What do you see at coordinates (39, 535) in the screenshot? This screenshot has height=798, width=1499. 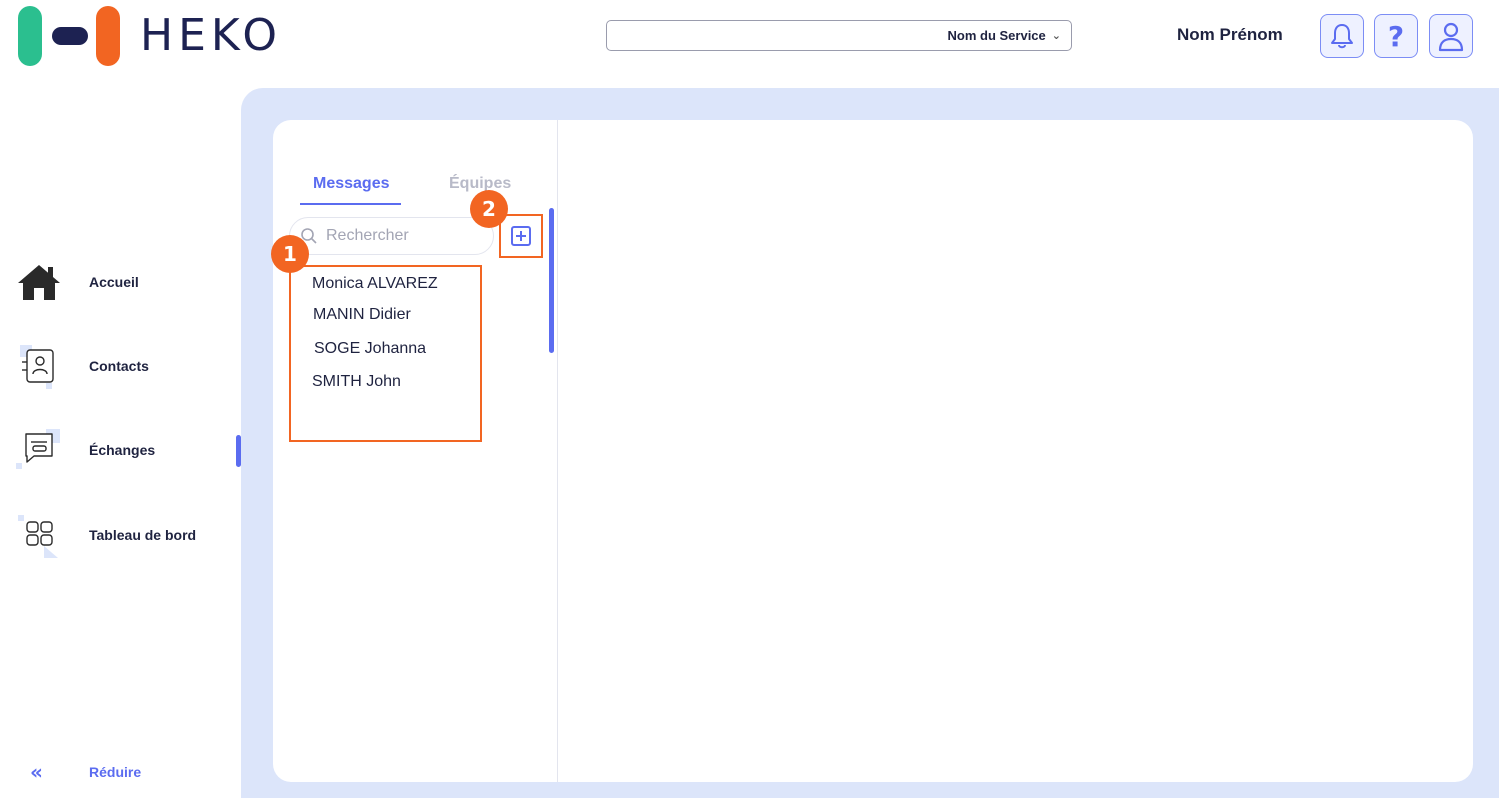 I see `dashboard-grid-icon` at bounding box center [39, 535].